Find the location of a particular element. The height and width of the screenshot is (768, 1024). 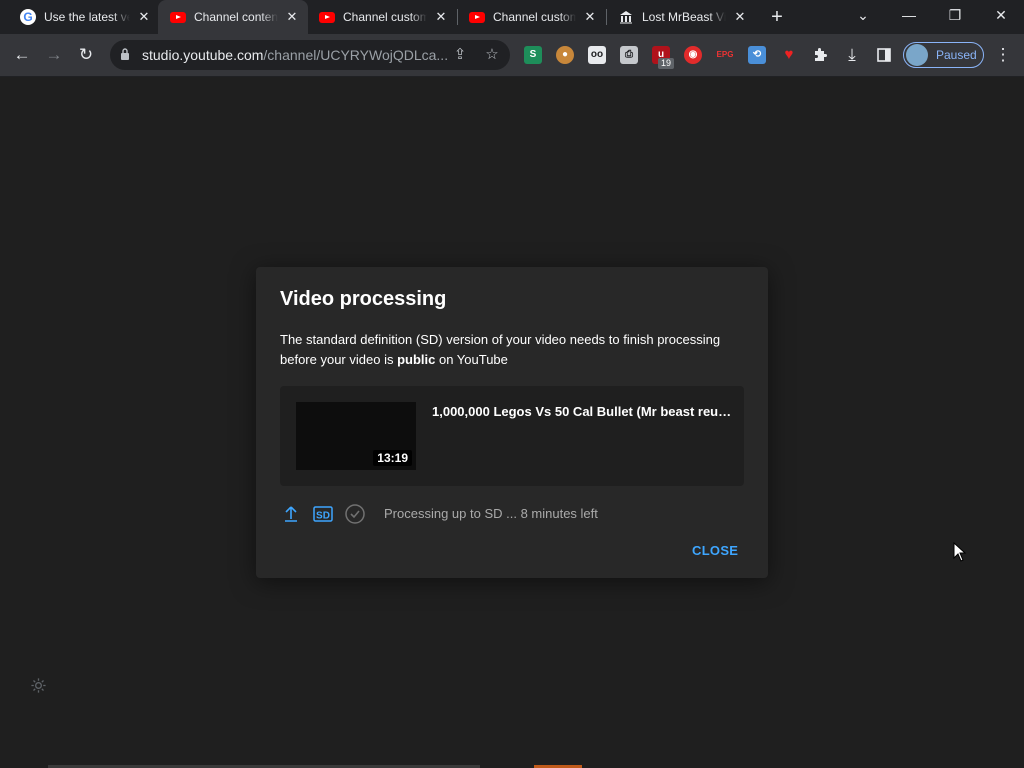

tab-title: Channel content - YouTube Studio is located at coordinates (236, 17).